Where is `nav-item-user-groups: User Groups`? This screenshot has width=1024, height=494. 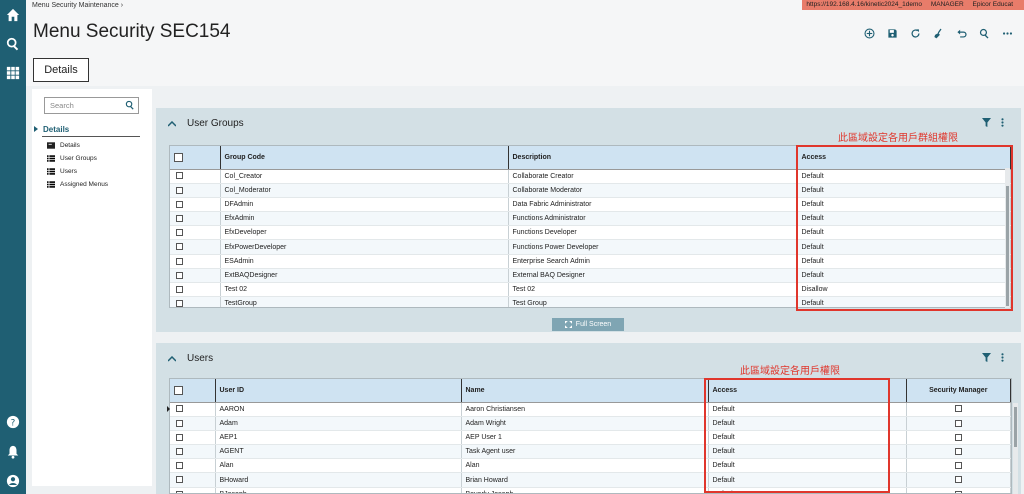
nav-item-user-groups: User Groups is located at coordinates (72, 158).